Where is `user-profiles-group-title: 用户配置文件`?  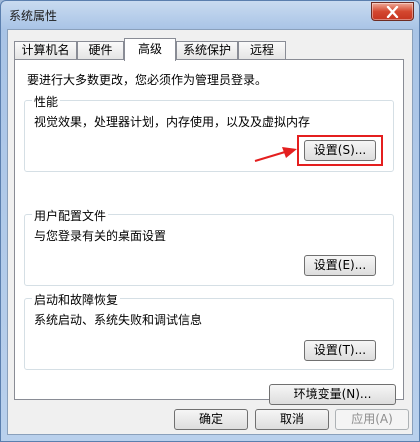 user-profiles-group-title: 用户配置文件 is located at coordinates (70, 215).